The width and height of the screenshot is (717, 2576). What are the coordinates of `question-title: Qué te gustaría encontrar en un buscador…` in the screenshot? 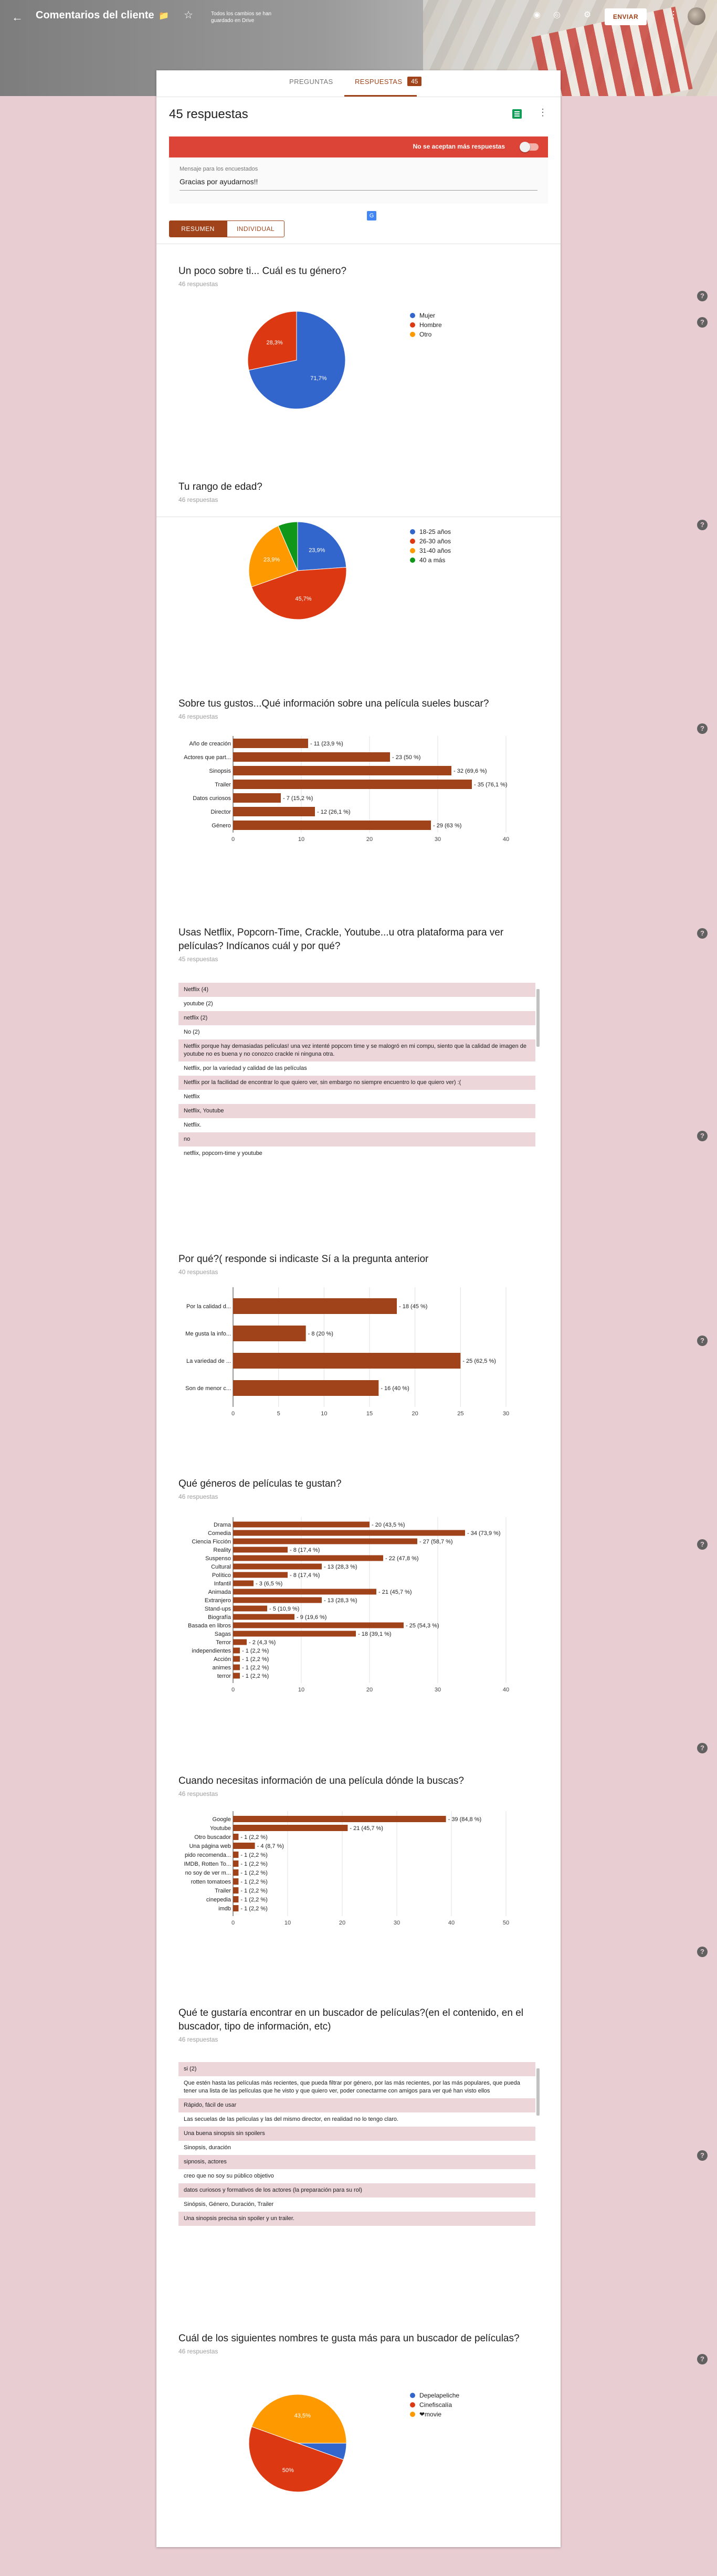 It's located at (350, 2019).